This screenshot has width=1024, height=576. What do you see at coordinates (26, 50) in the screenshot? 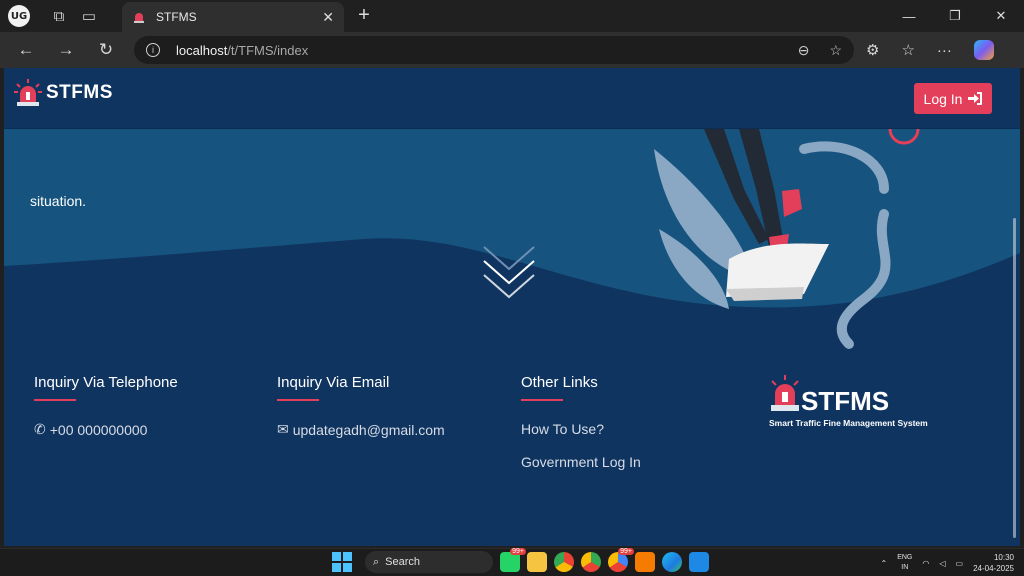
I see `back-icon: ←` at bounding box center [26, 50].